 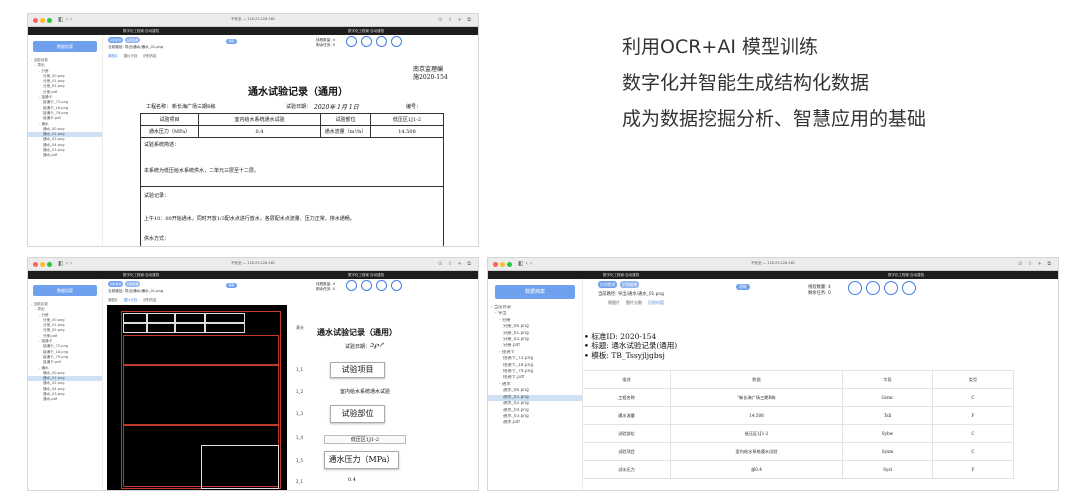 What do you see at coordinates (973, 415) in the screenshot?
I see `table-cell: F` at bounding box center [973, 415].